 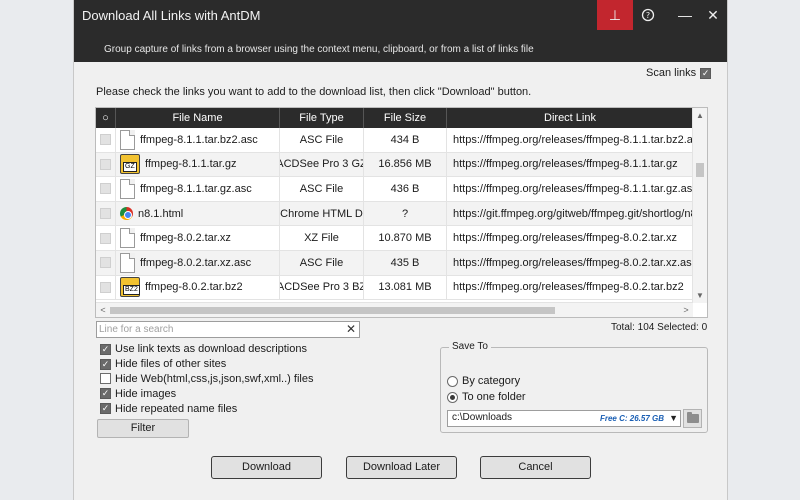 What do you see at coordinates (452, 381) in the screenshot?
I see `by-category-radio` at bounding box center [452, 381].